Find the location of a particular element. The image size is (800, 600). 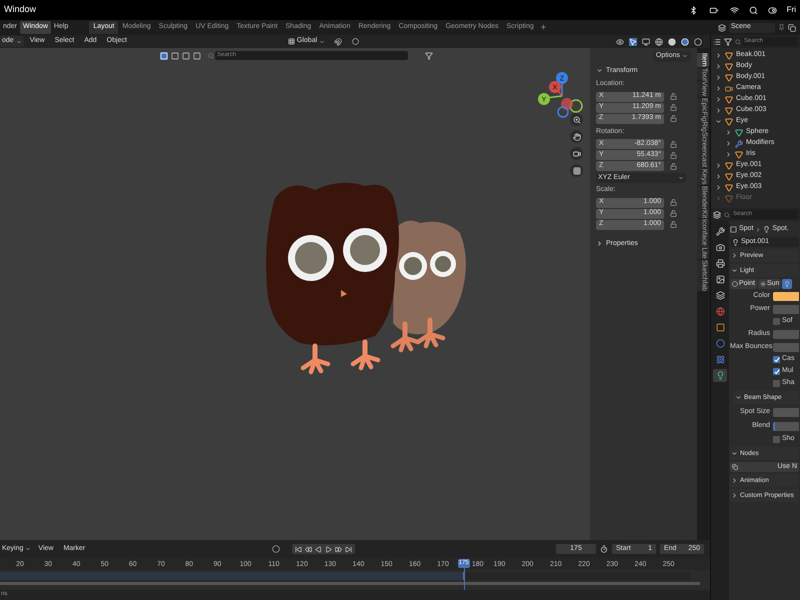

copy-icon is located at coordinates (792, 28).